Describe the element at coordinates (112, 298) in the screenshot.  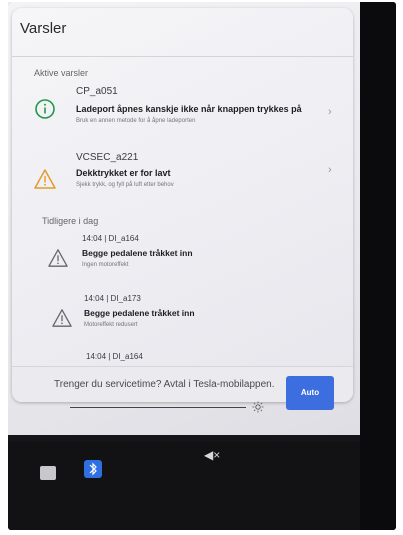
I see `alert-code: 14:04 | DI_a173` at that location.